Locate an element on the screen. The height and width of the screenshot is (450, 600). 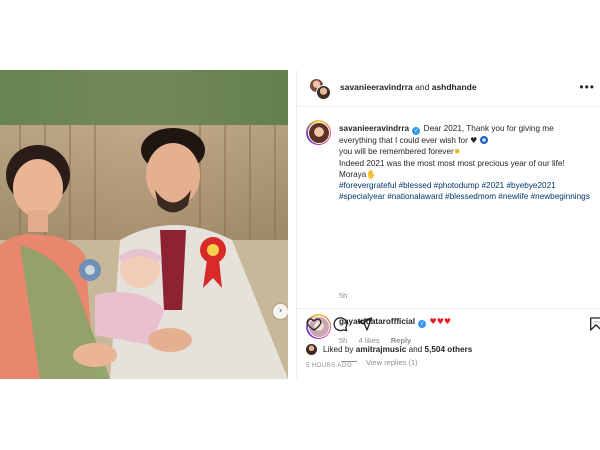
divider is located at coordinates (448, 308).